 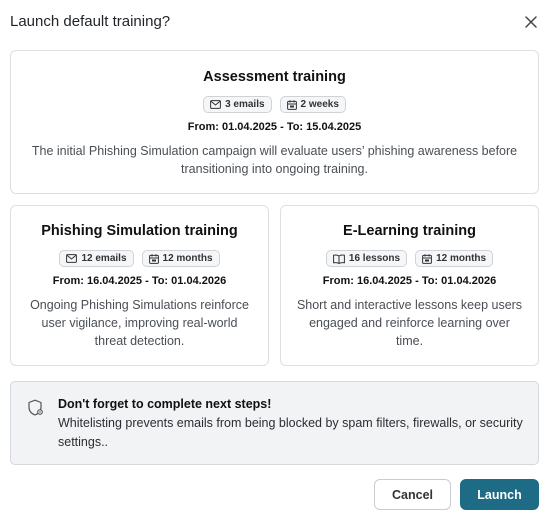 What do you see at coordinates (339, 259) in the screenshot?
I see `book-icon` at bounding box center [339, 259].